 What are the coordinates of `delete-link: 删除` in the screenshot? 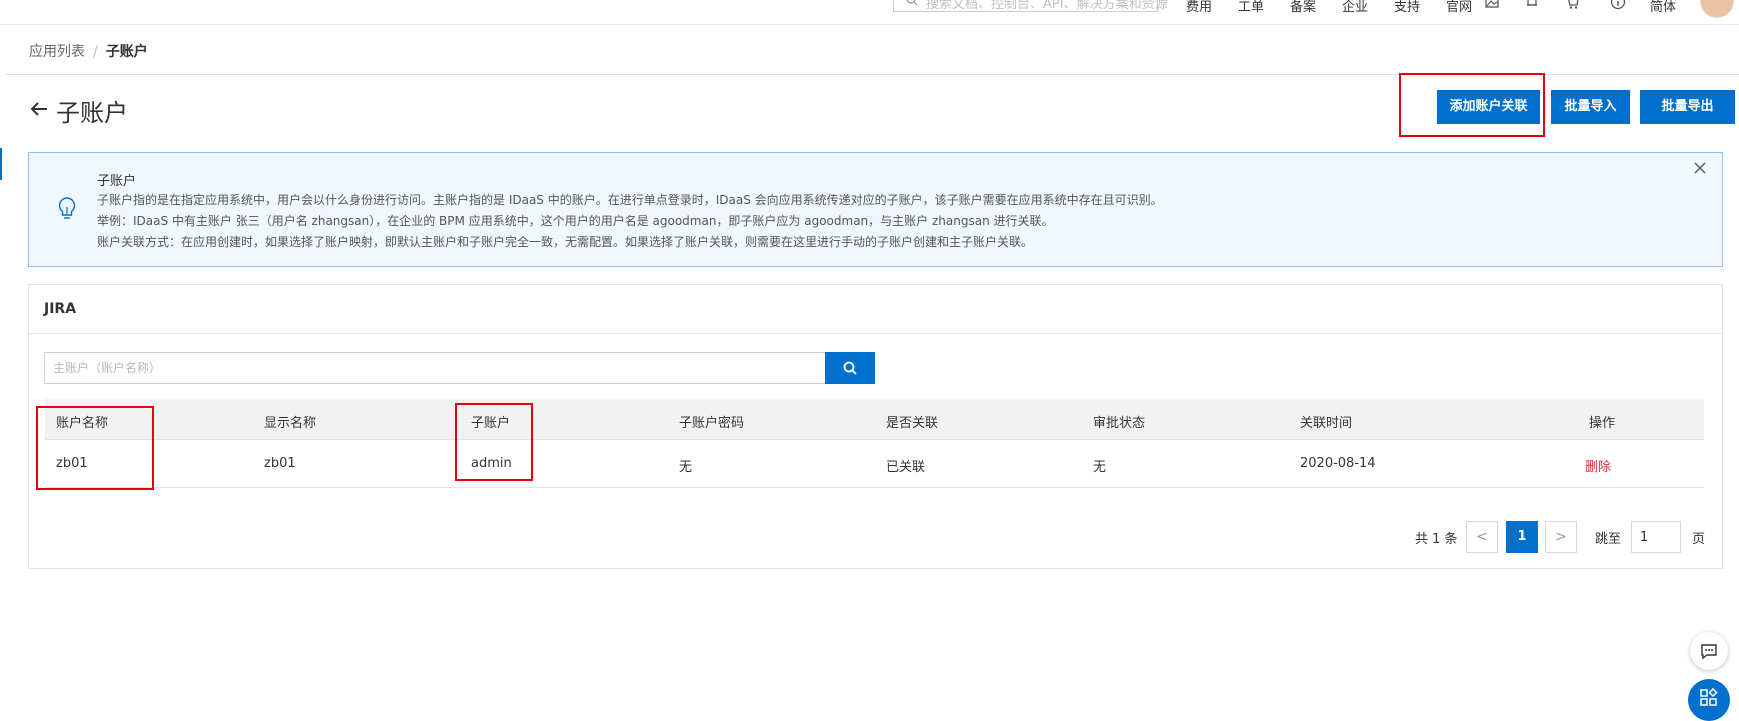 It's located at (1598, 465).